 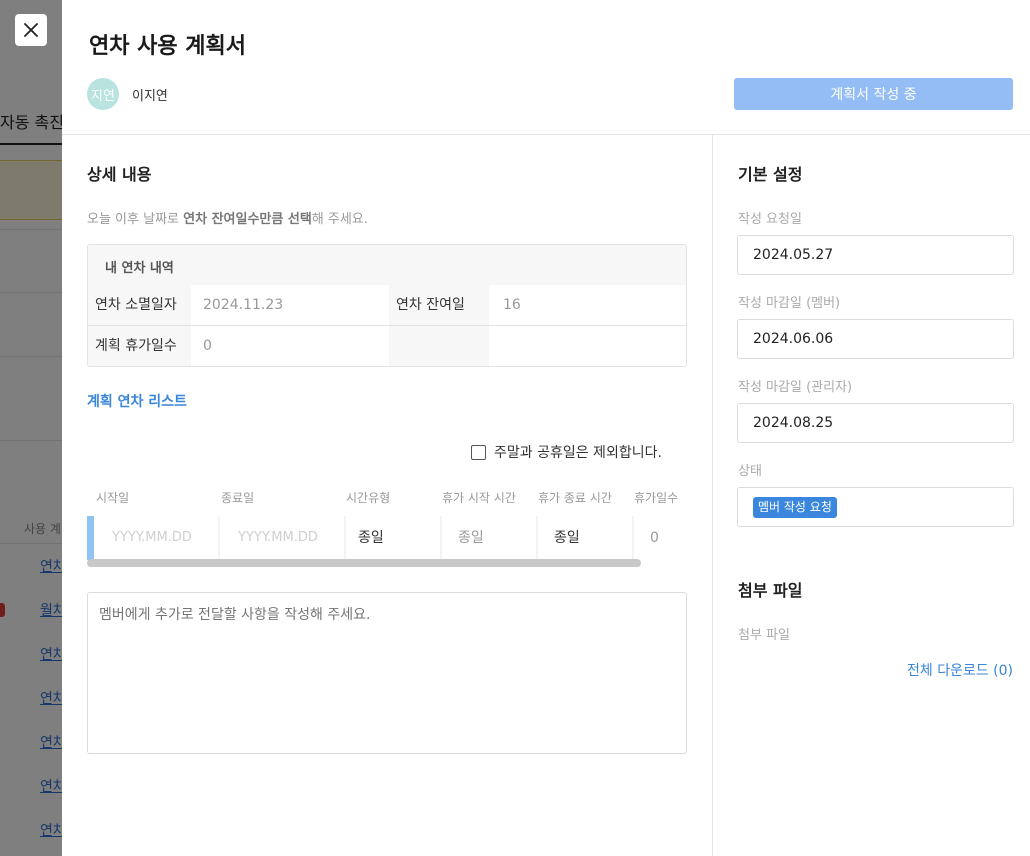 What do you see at coordinates (660, 538) in the screenshot?
I see `leave-days-value: 0` at bounding box center [660, 538].